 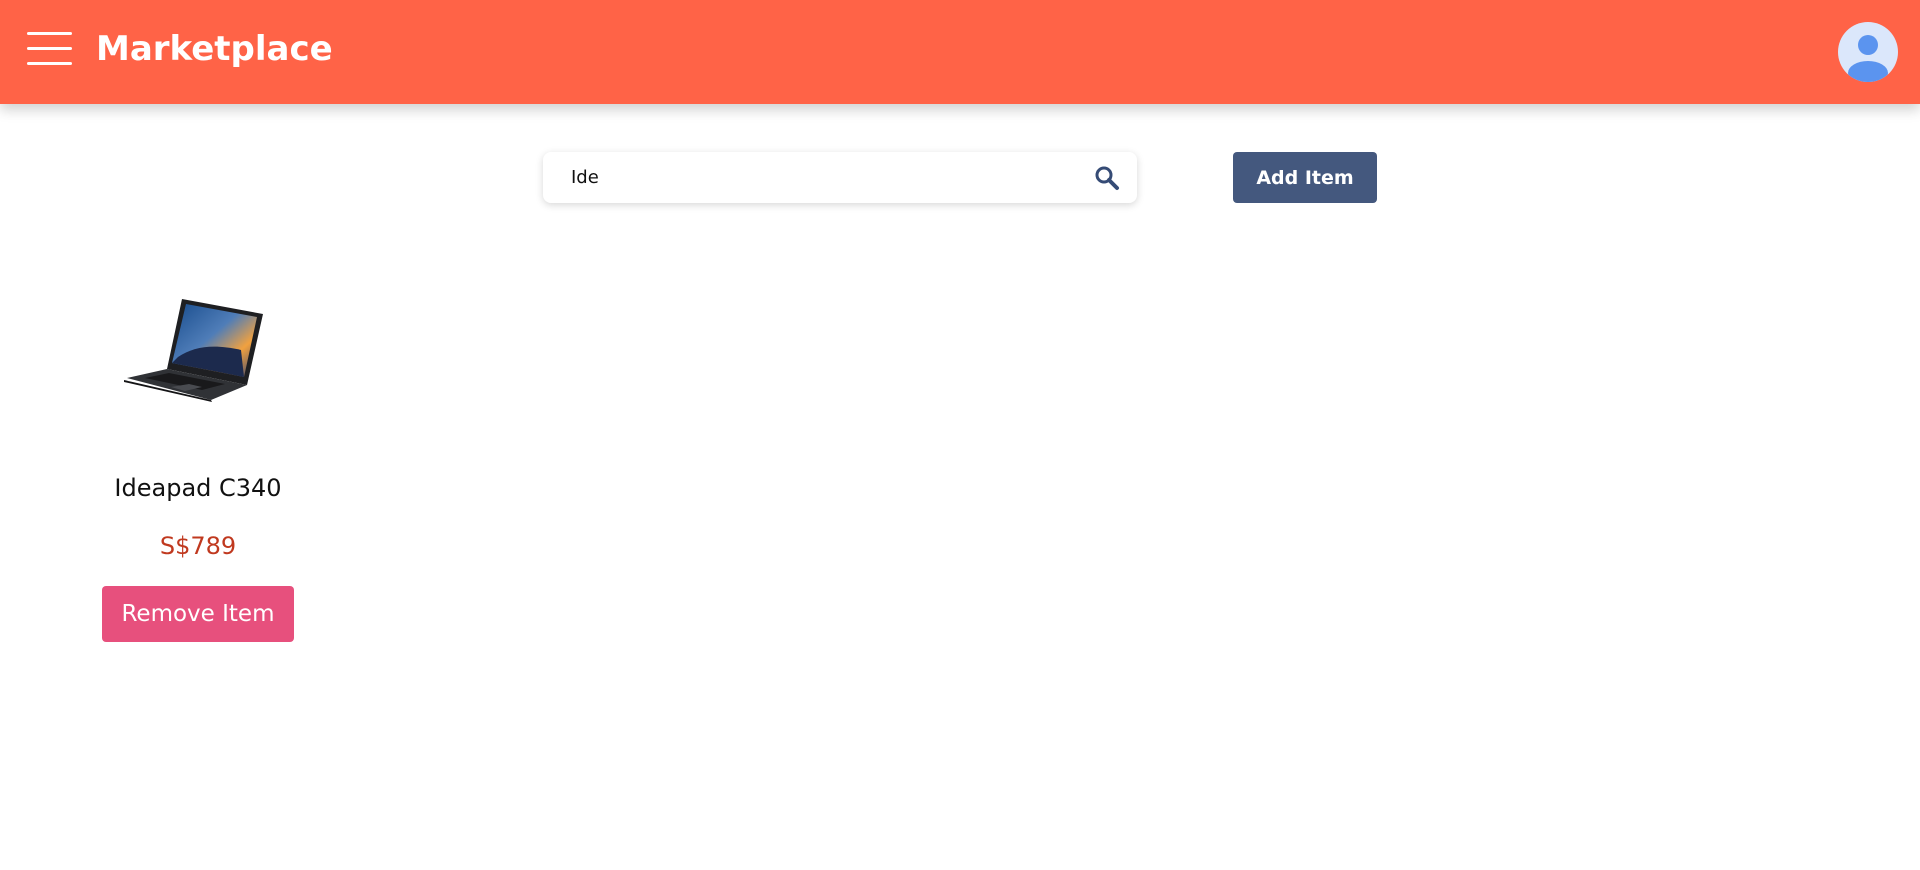 I want to click on avatar-person-icon, so click(x=1868, y=58).